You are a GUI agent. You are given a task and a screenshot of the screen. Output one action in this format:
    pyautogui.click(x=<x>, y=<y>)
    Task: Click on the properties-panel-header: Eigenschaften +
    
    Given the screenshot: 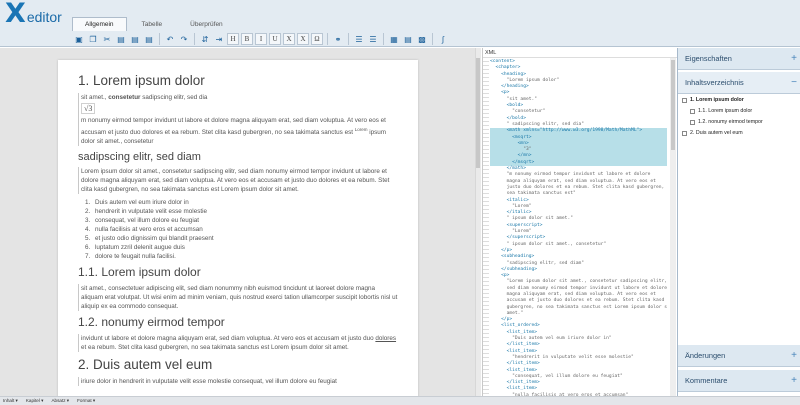 What is the action you would take?
    pyautogui.click(x=739, y=59)
    